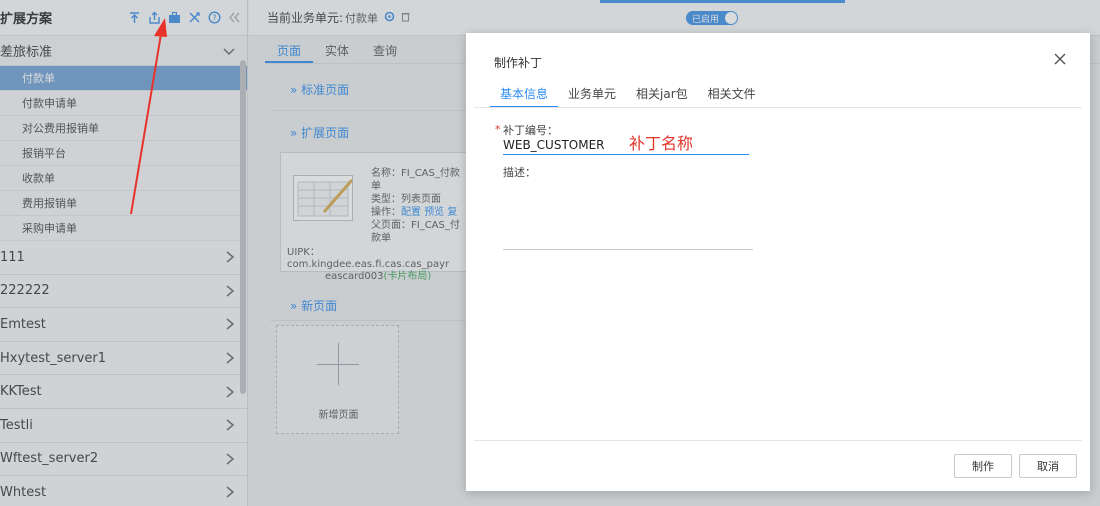 Image resolution: width=1100 pixels, height=506 pixels. What do you see at coordinates (123, 103) in the screenshot?
I see `sidebar-sub-item: 付款申请单` at bounding box center [123, 103].